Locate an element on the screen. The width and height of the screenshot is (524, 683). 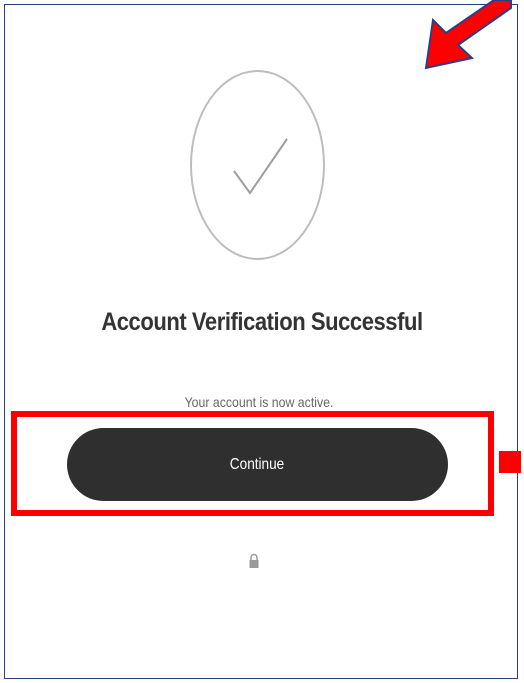
page-title: Account Verification Successful is located at coordinates (262, 322).